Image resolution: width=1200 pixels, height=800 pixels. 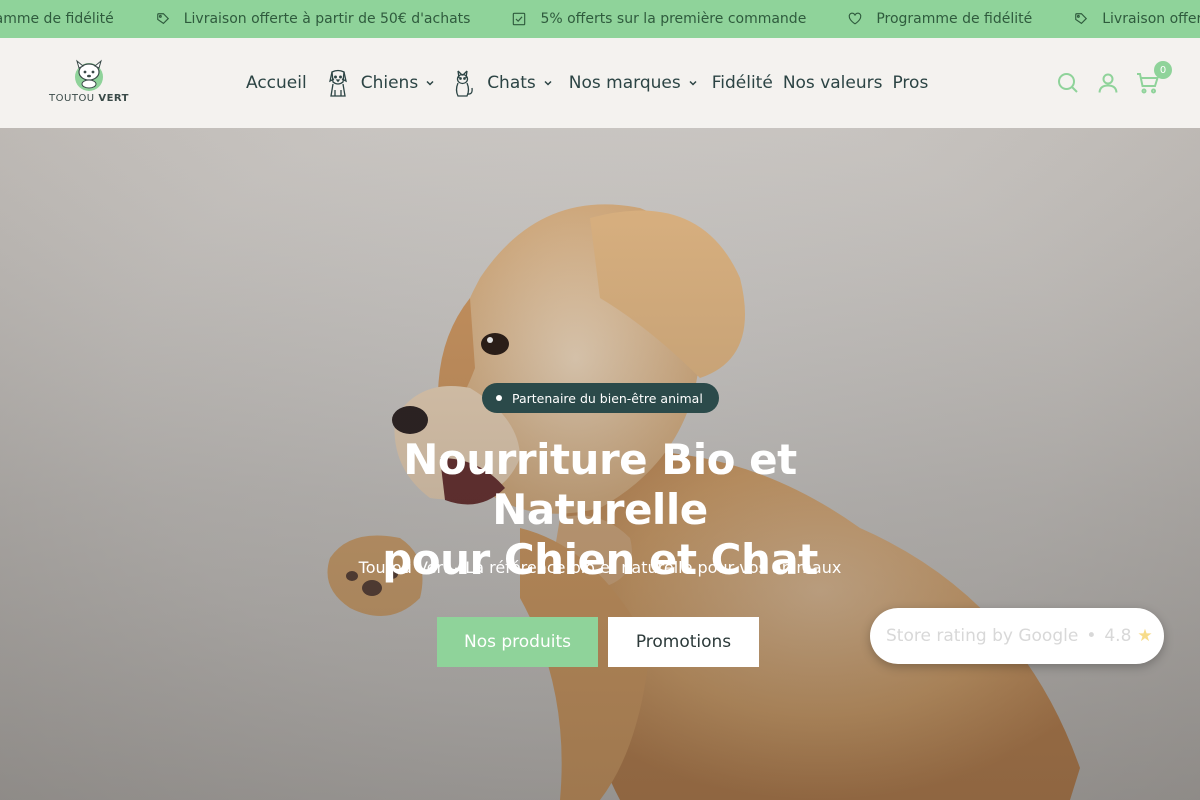 I want to click on nav-label: Accueil, so click(x=276, y=83).